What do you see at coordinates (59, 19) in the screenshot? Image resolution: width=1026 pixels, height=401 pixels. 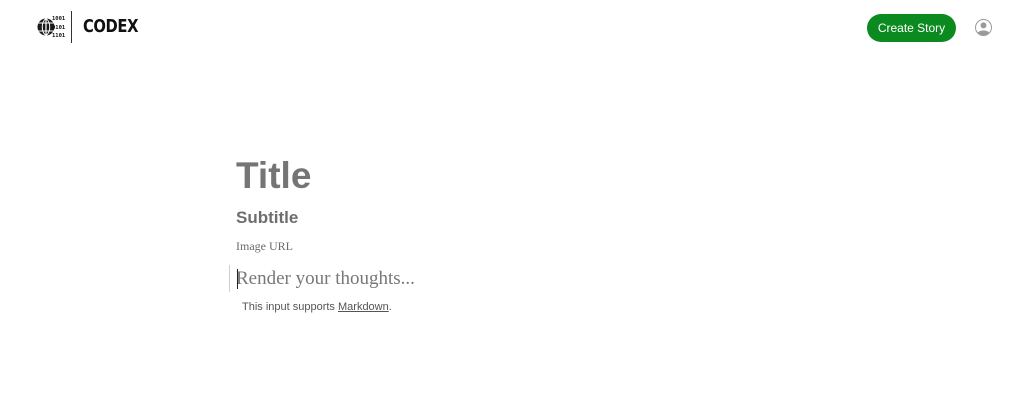 I see `logo-binary-row: 1001` at bounding box center [59, 19].